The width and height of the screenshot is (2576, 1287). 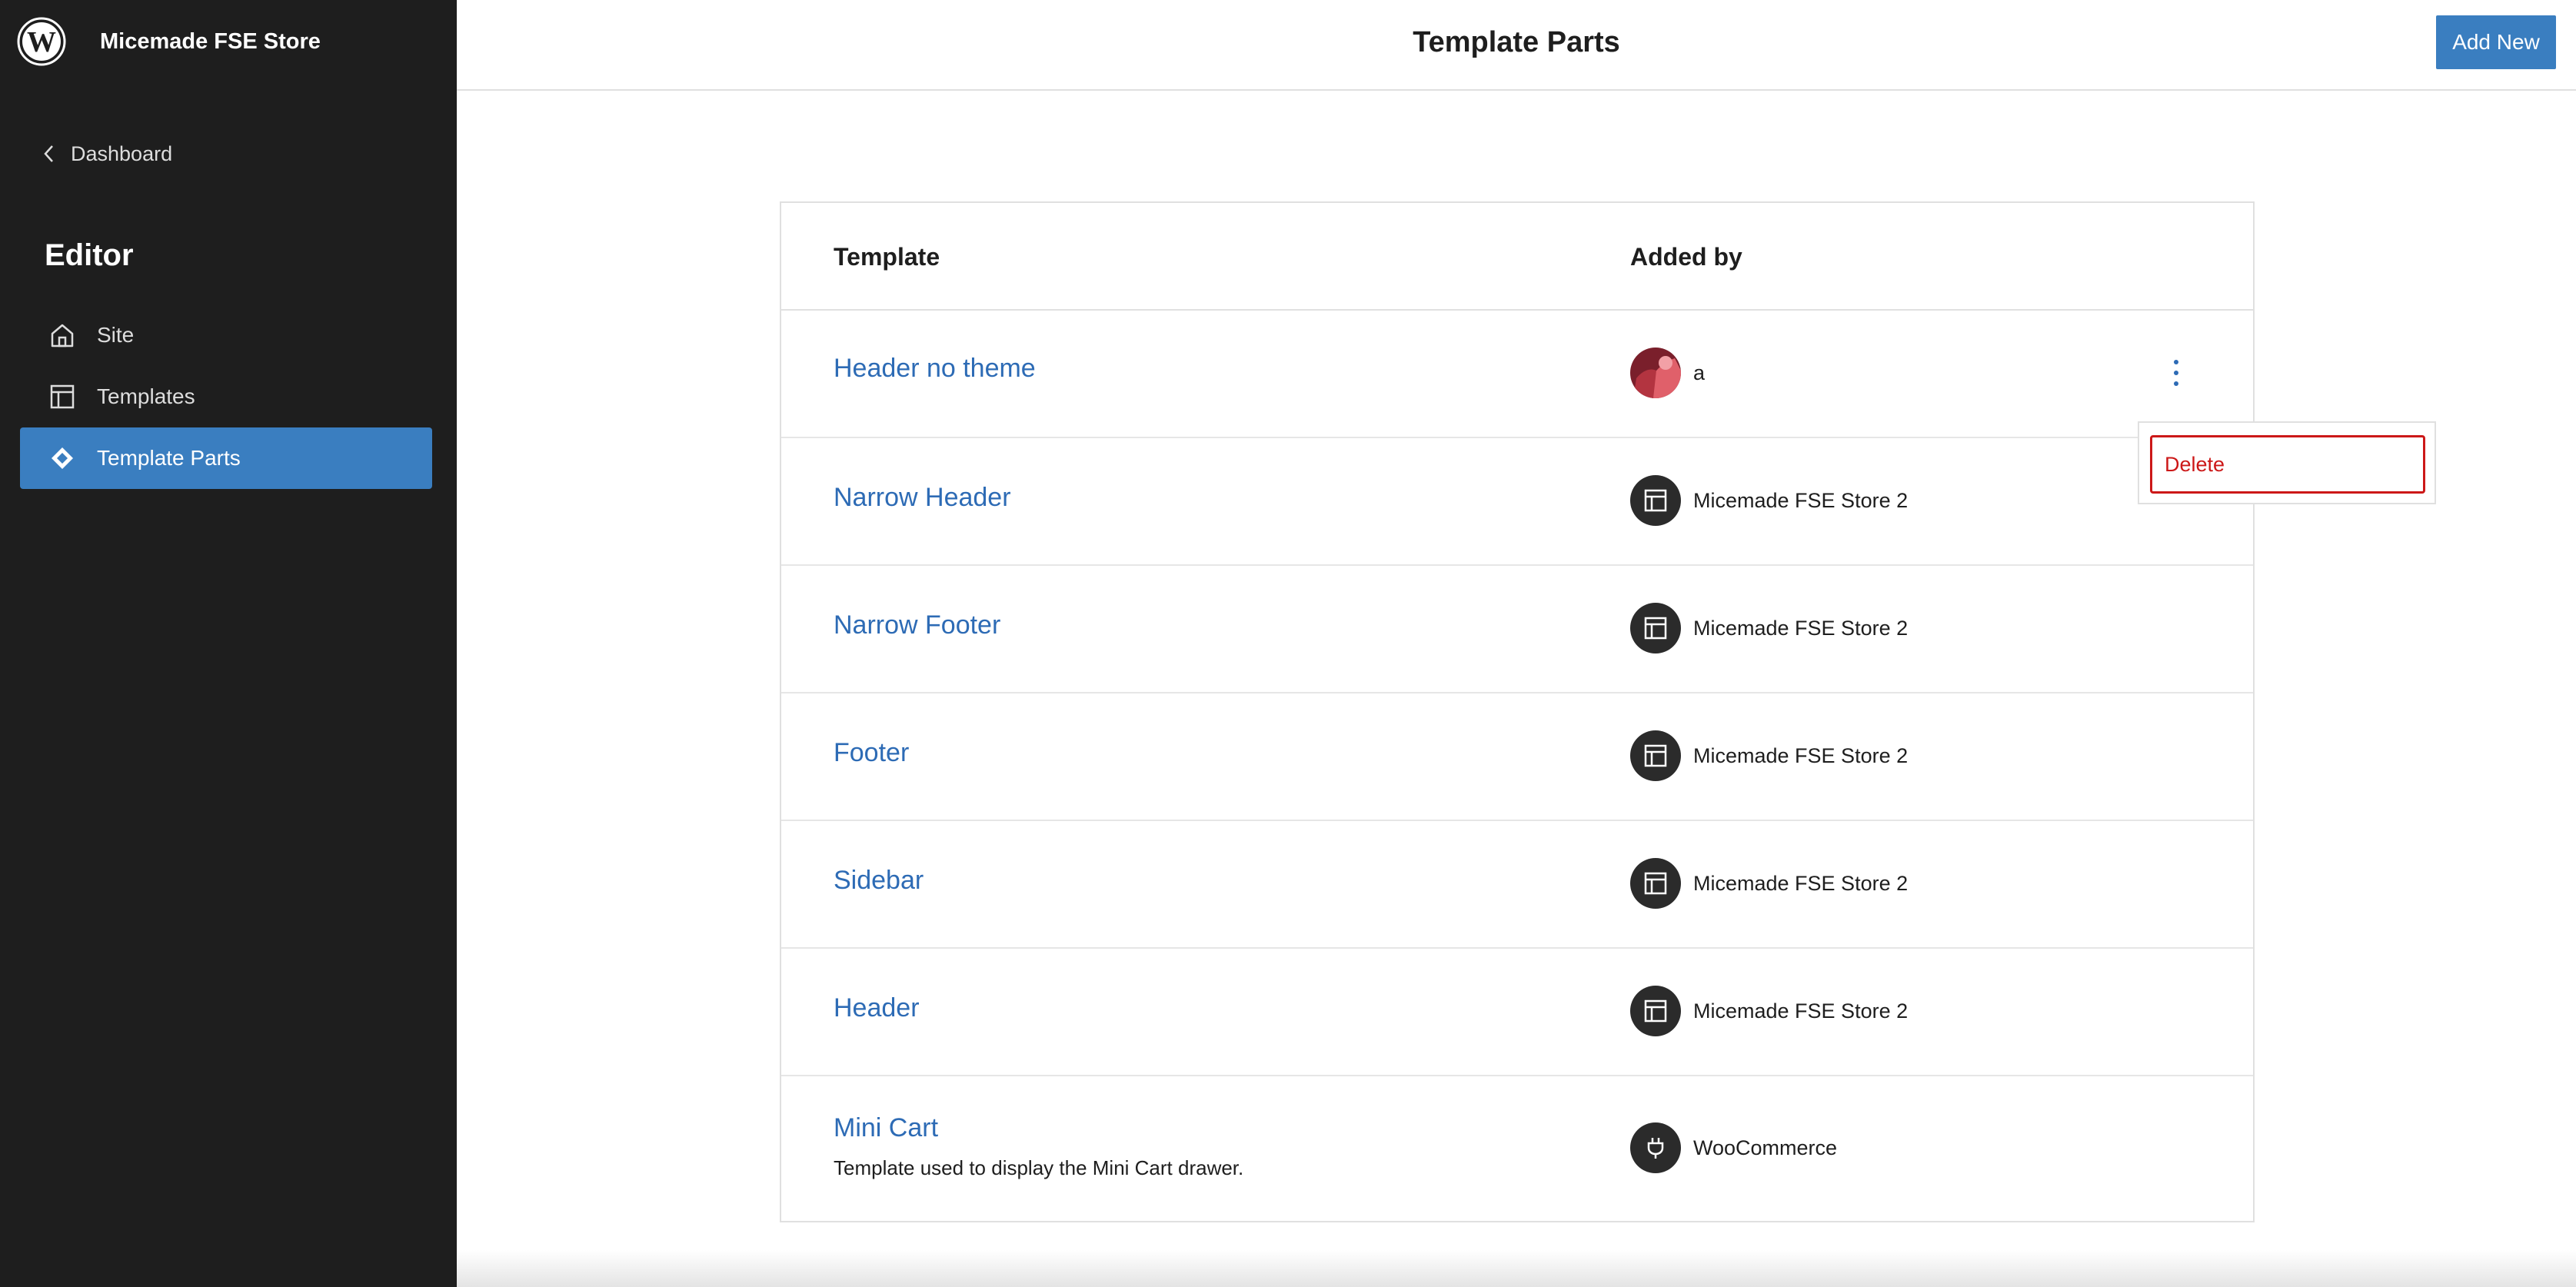 I want to click on table-row: Header Micemade FSE Store 2, so click(x=1517, y=1011).